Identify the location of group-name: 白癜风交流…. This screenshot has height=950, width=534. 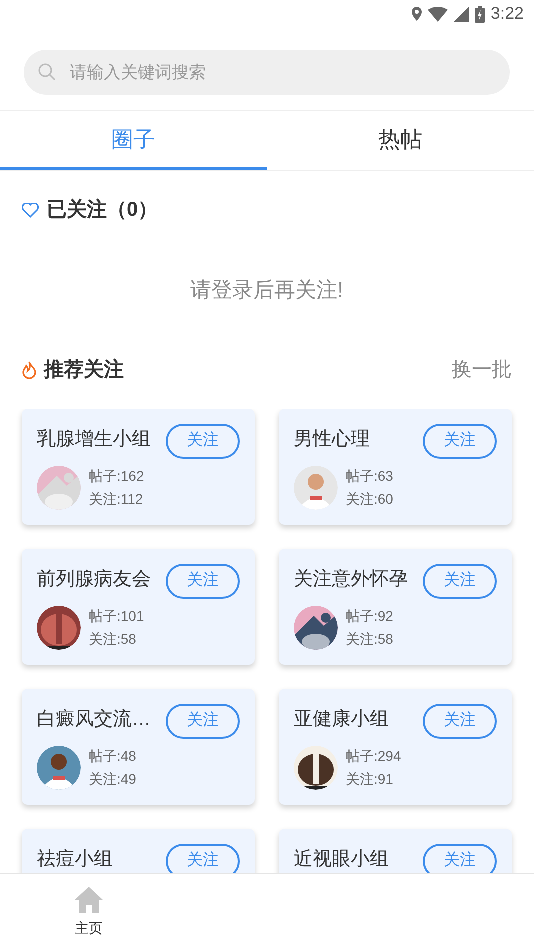
(94, 720).